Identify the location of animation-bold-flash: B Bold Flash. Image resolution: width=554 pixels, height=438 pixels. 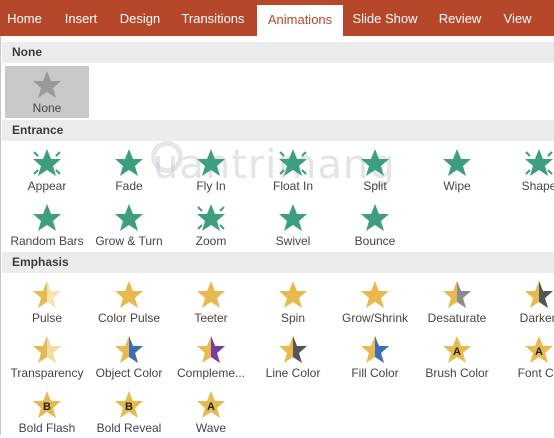
(47, 412).